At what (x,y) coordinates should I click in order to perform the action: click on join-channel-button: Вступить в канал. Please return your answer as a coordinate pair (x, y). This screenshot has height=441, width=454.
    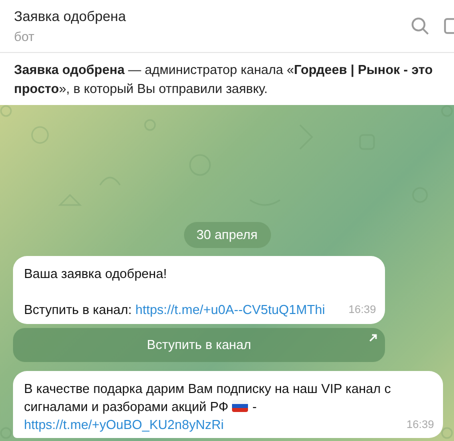
    Looking at the image, I should click on (199, 345).